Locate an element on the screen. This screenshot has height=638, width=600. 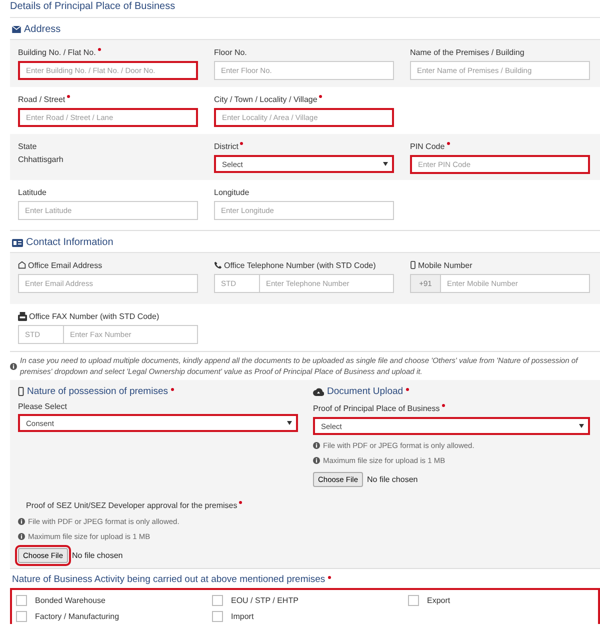
section-heading: Nature of possession of premises is located at coordinates (97, 391).